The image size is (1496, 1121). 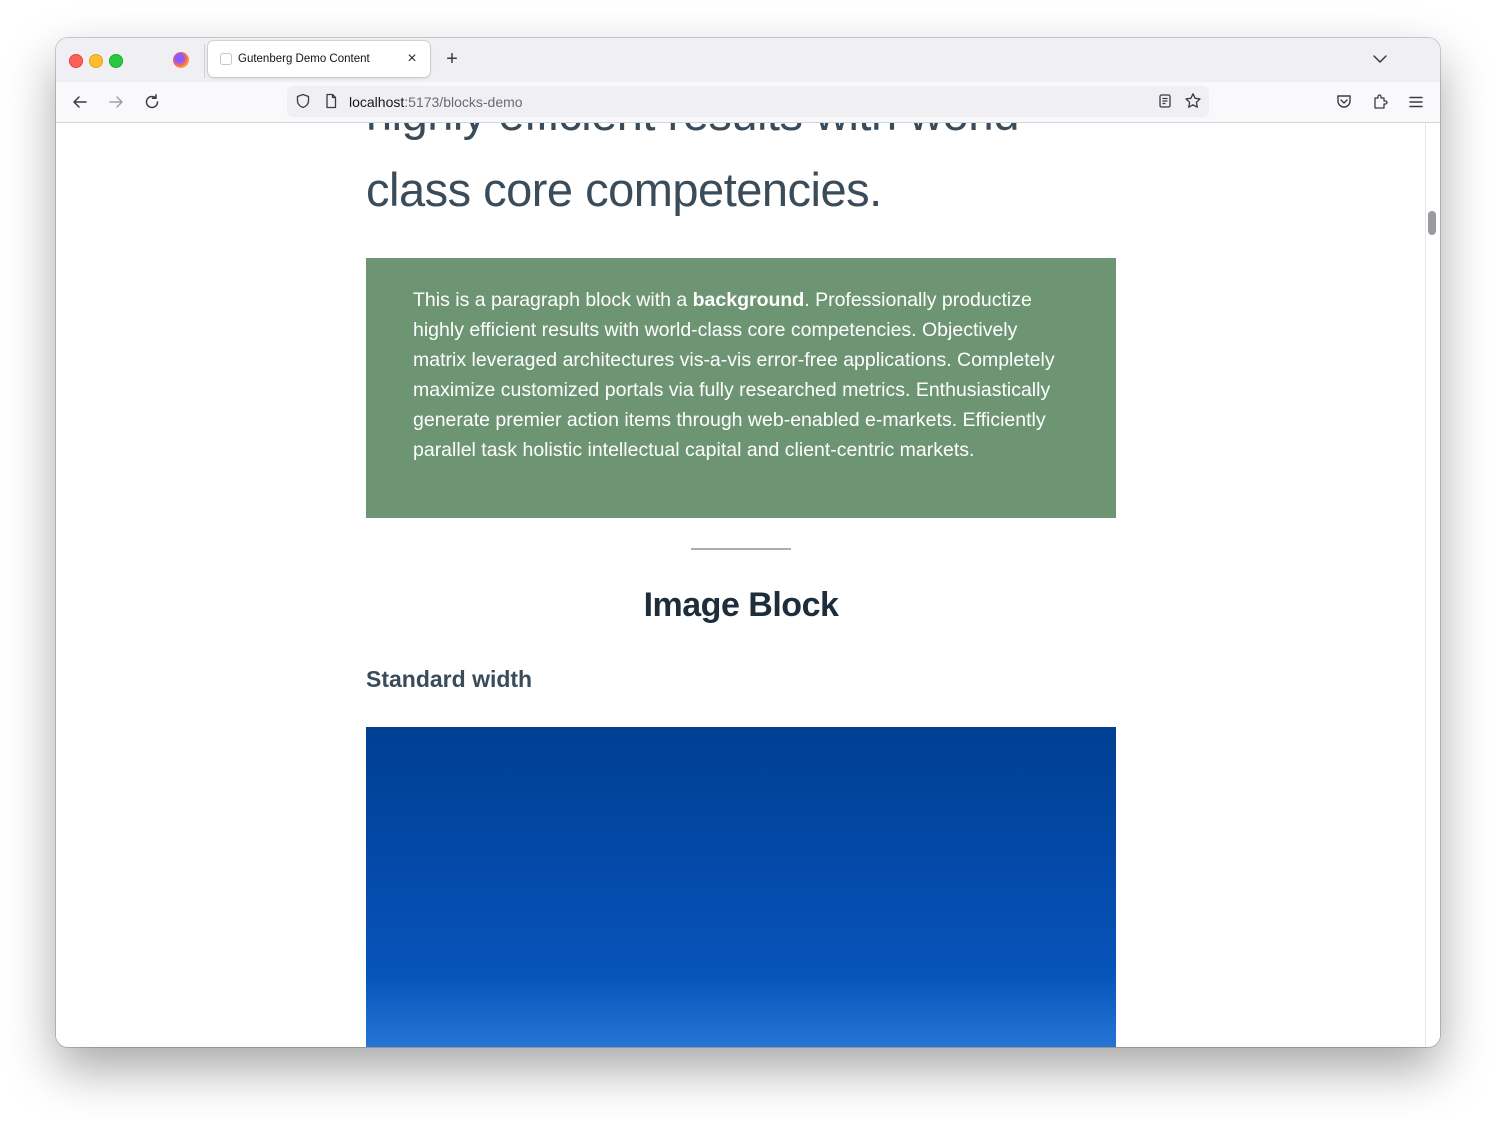 What do you see at coordinates (452, 59) in the screenshot?
I see `new-tab-button: +` at bounding box center [452, 59].